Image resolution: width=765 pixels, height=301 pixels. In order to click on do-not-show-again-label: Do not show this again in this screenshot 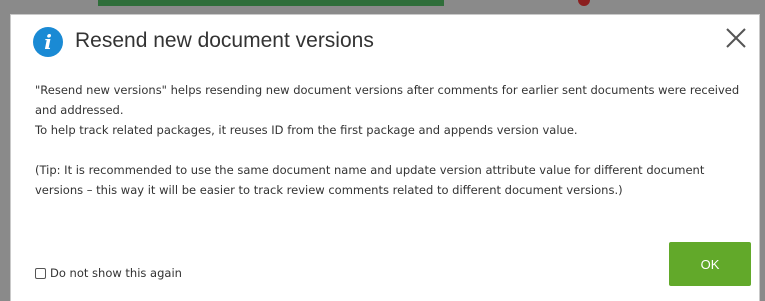, I will do `click(116, 273)`.